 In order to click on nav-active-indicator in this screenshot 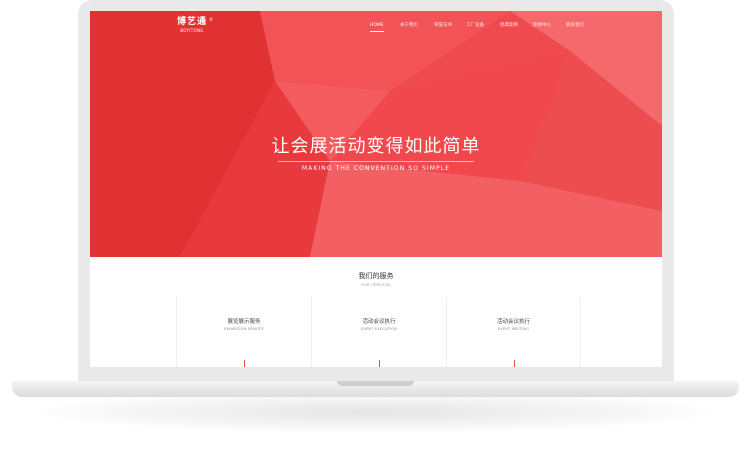, I will do `click(377, 31)`.